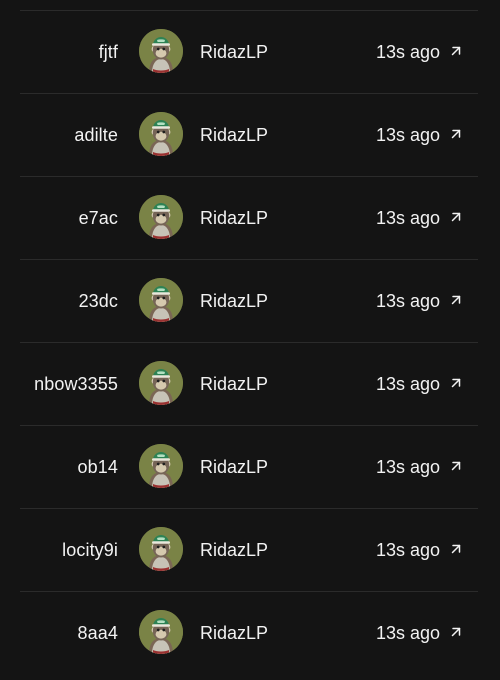  What do you see at coordinates (59, 550) in the screenshot?
I see `item-name: locity9i` at bounding box center [59, 550].